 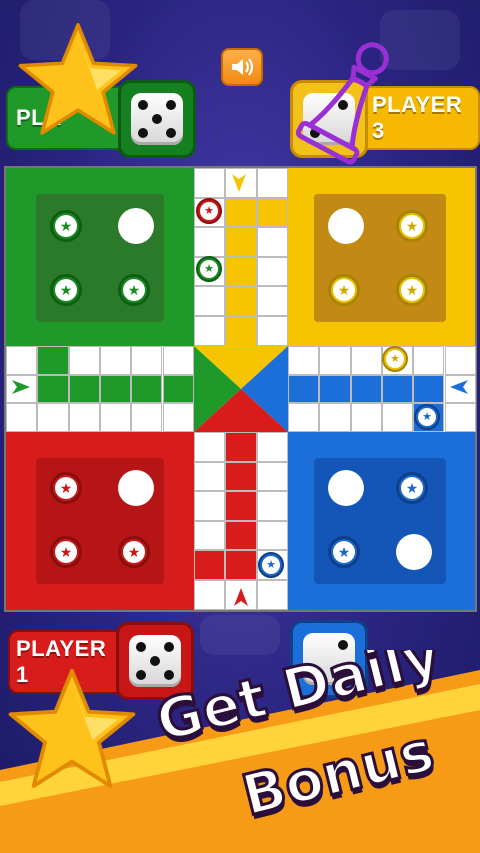 I want to click on yellow-entry-arrow-icon, so click(x=239, y=183).